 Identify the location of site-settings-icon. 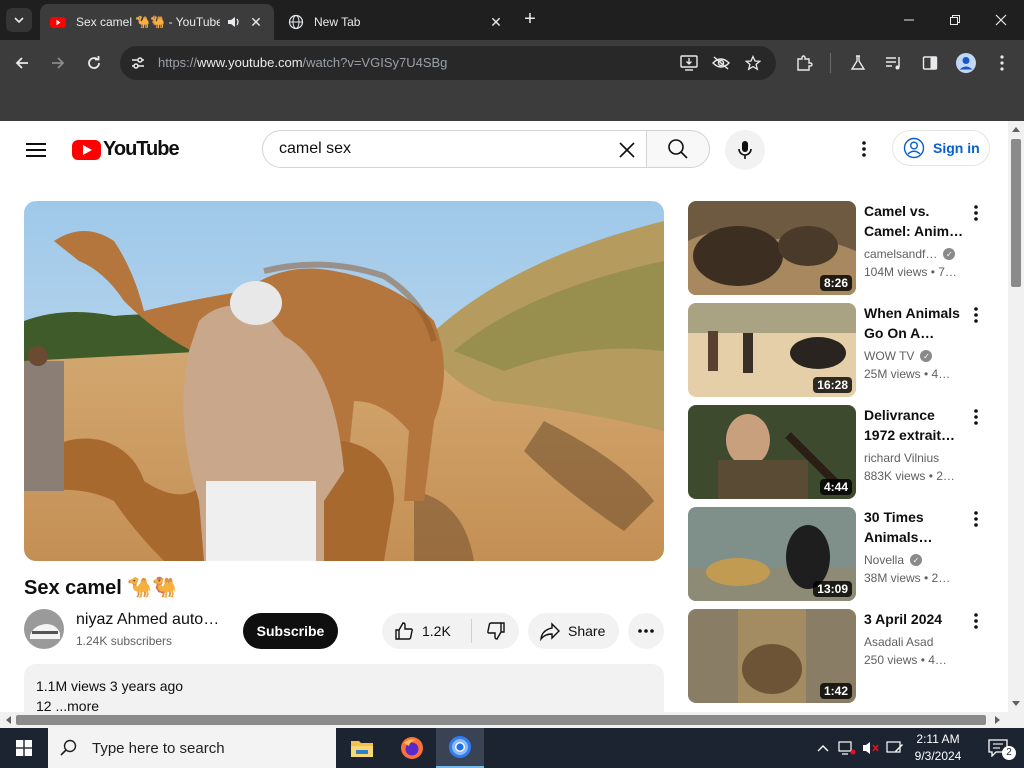
(138, 63).